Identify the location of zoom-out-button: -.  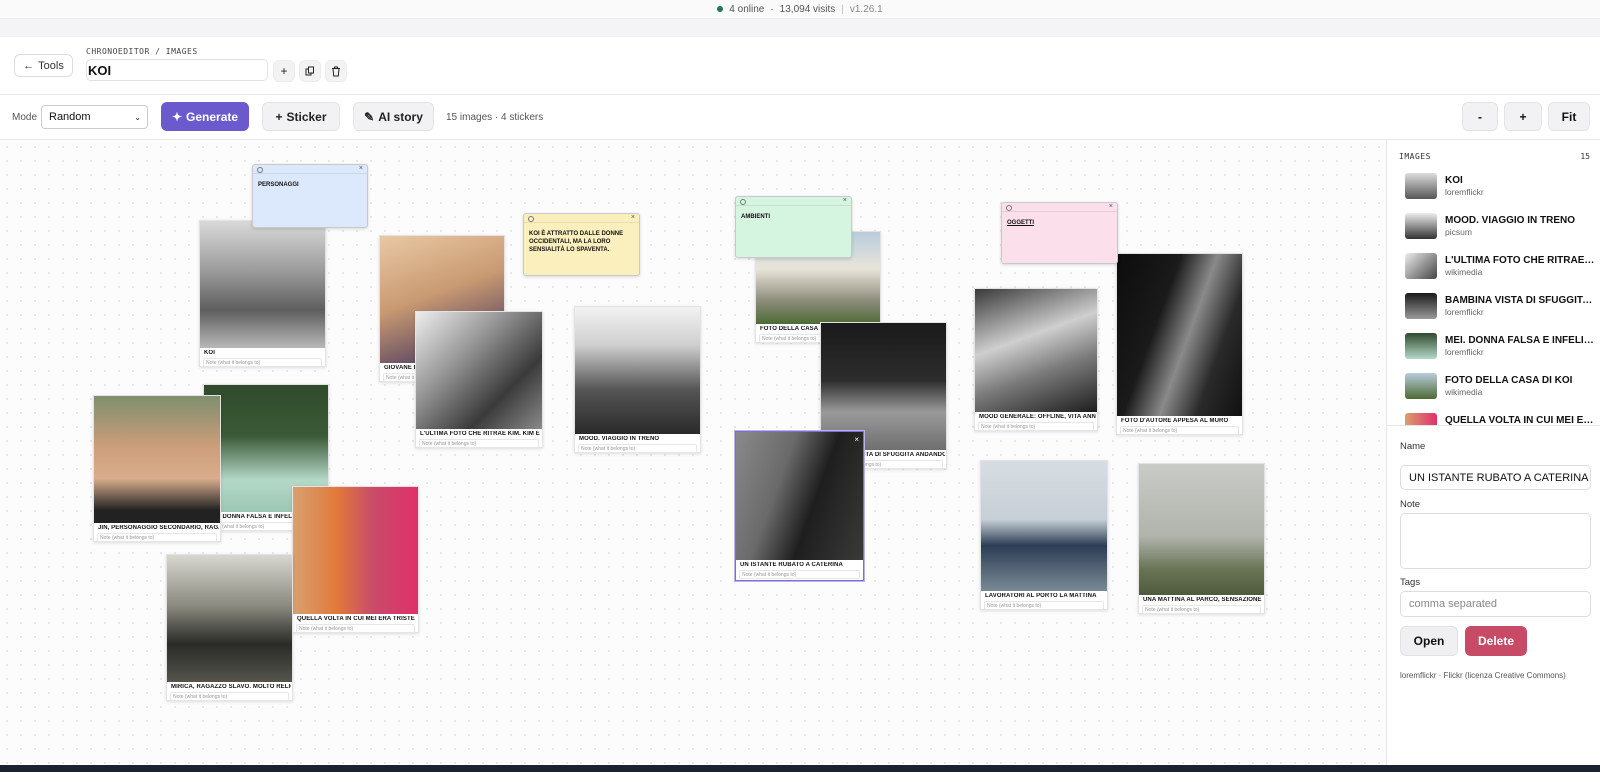
(1480, 116).